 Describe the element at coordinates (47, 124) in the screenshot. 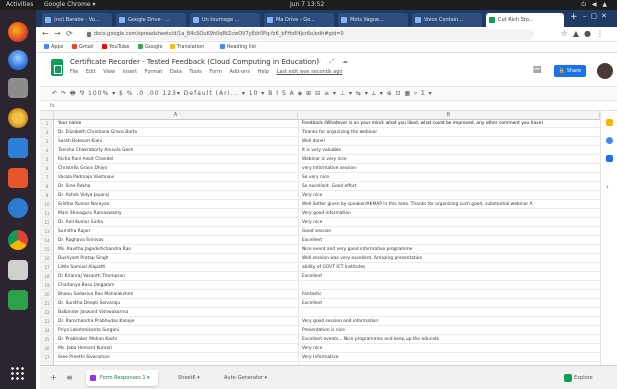

I see `row-number: 1` at that location.